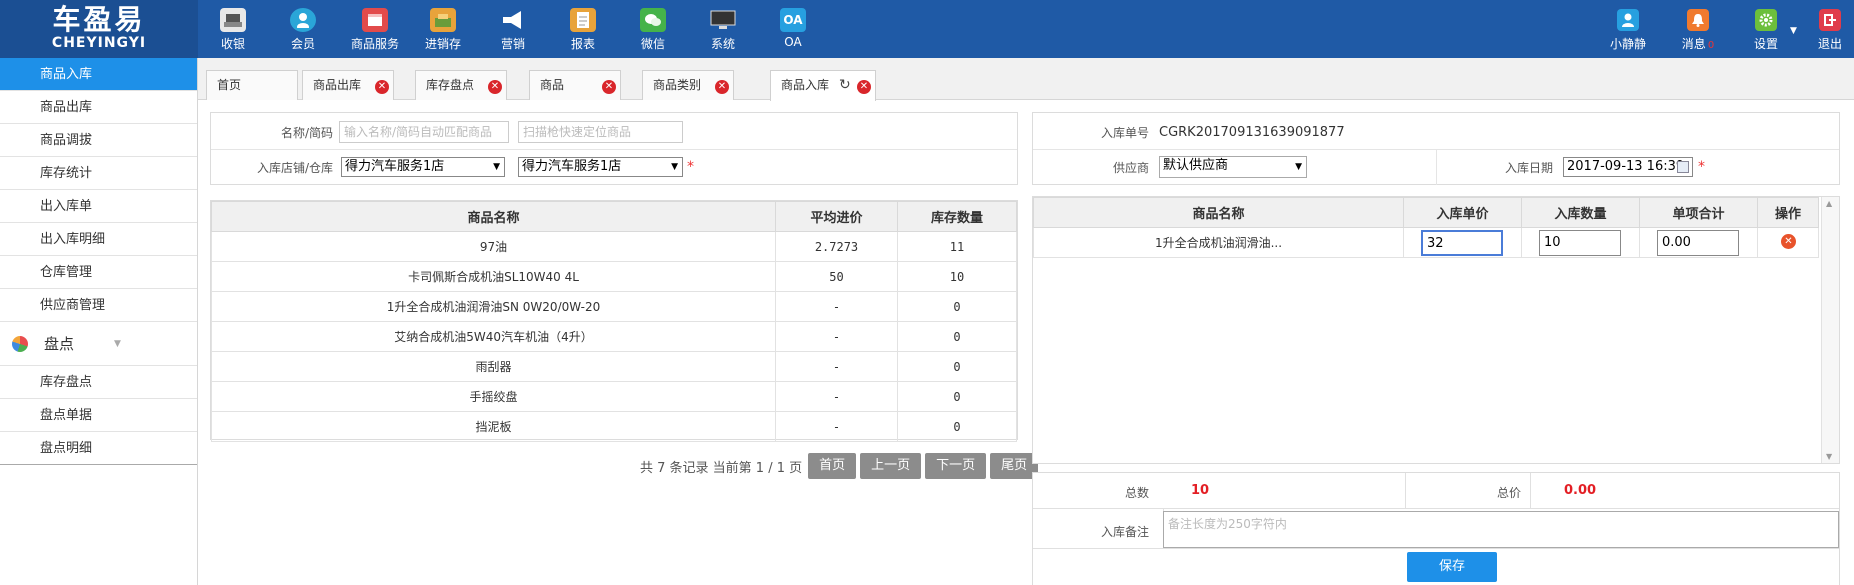  Describe the element at coordinates (99, 43) in the screenshot. I see `brand-name-en: CHEYINGYI` at that location.